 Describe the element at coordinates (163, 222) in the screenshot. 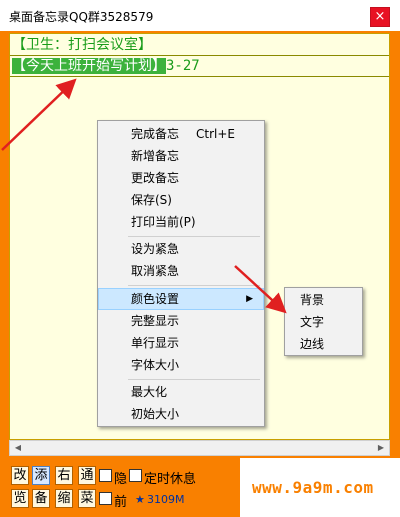

I see `menu-item-label: 打印当前(P)` at that location.